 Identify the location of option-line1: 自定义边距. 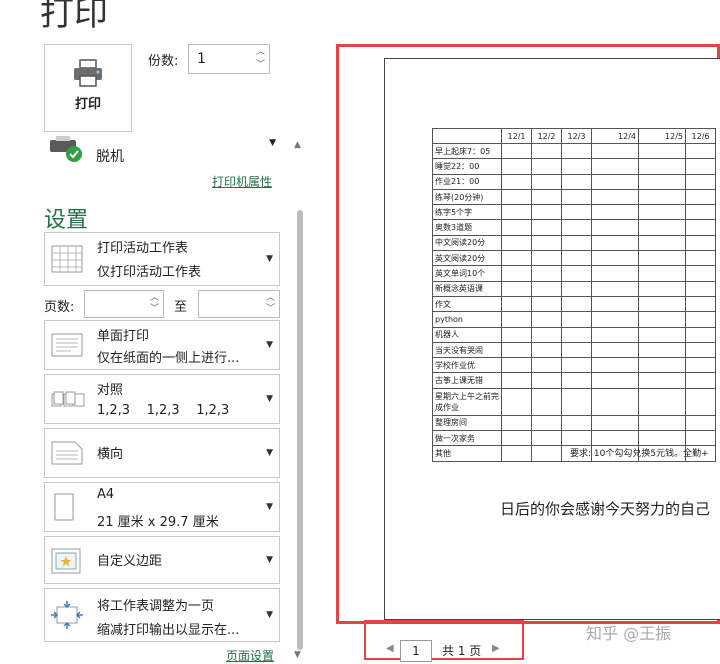
(130, 561).